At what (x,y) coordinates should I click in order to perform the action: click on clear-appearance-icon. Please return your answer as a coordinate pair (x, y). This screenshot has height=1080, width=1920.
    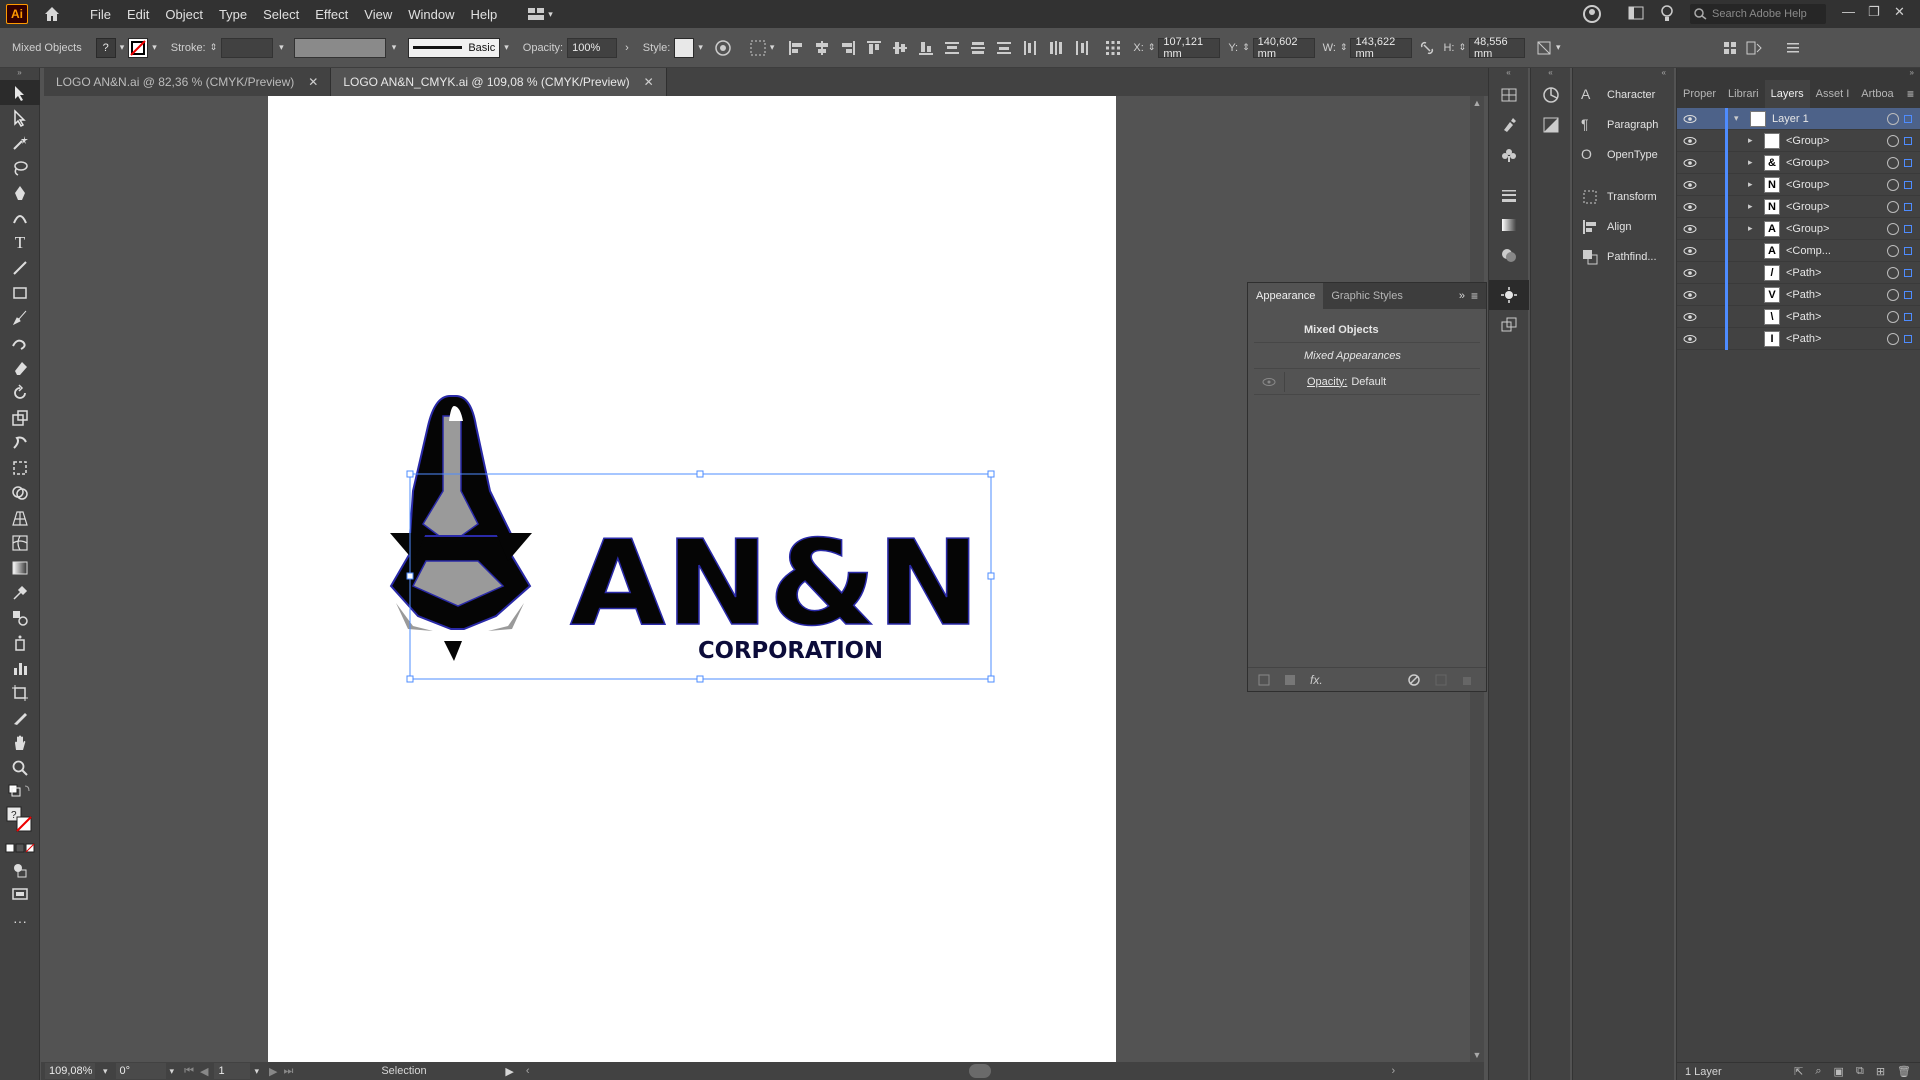
    Looking at the image, I should click on (1414, 680).